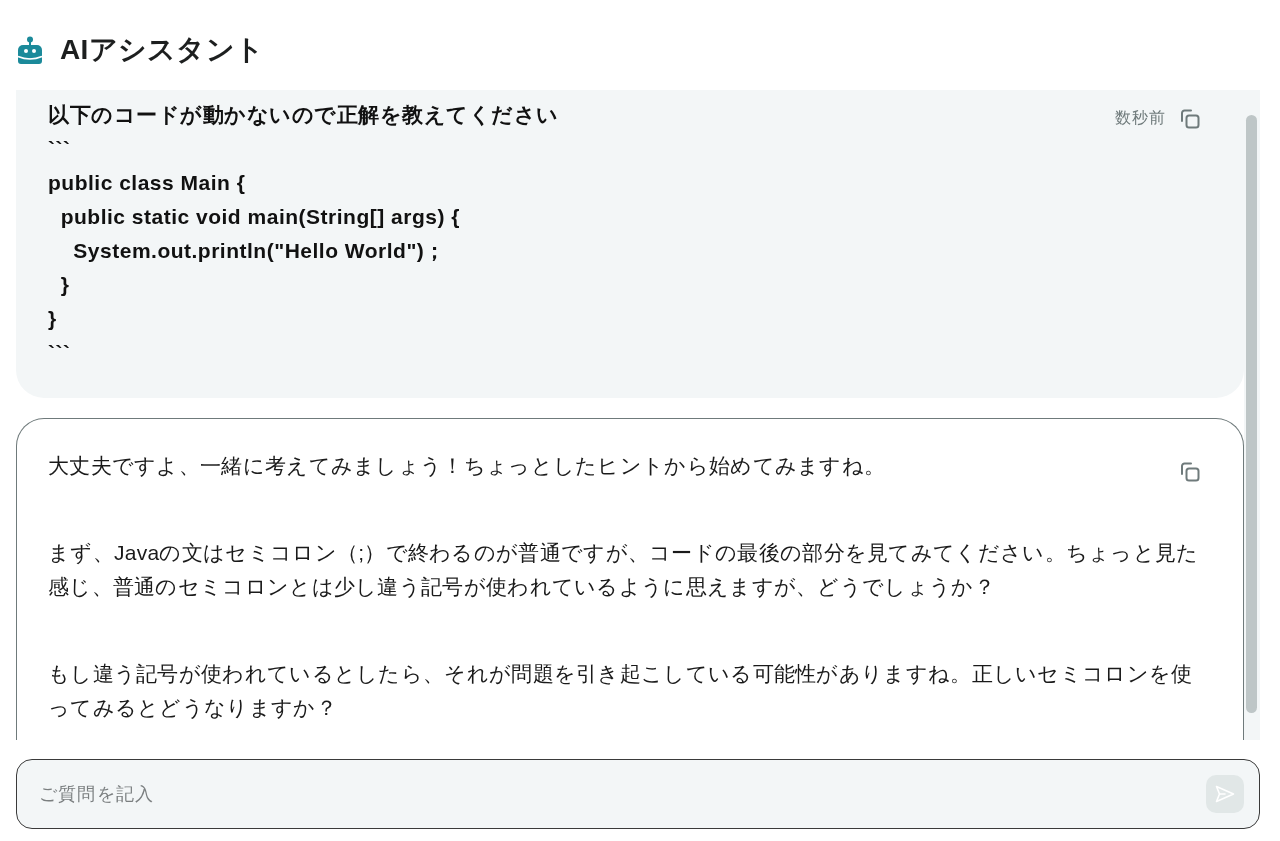 This screenshot has width=1280, height=841. I want to click on timestamp: 数秒前, so click(1140, 118).